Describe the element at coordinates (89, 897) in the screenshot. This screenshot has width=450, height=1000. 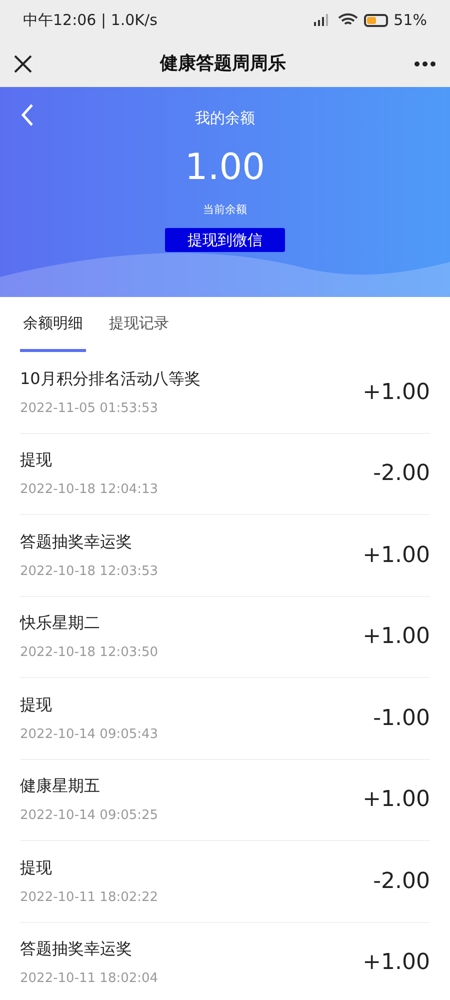
I see `record-time: 2022-10-11 18:02:22` at that location.